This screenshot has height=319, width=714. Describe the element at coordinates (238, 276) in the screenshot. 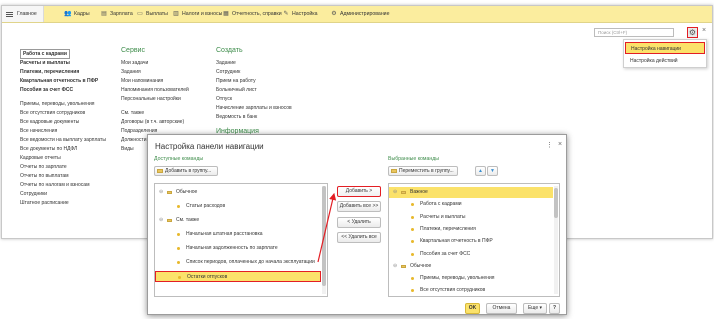

I see `tree-item-row: Остатки отпусков` at that location.